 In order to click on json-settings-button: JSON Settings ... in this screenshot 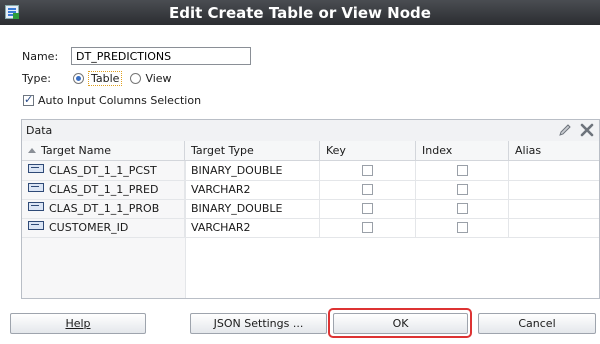, I will do `click(258, 323)`.